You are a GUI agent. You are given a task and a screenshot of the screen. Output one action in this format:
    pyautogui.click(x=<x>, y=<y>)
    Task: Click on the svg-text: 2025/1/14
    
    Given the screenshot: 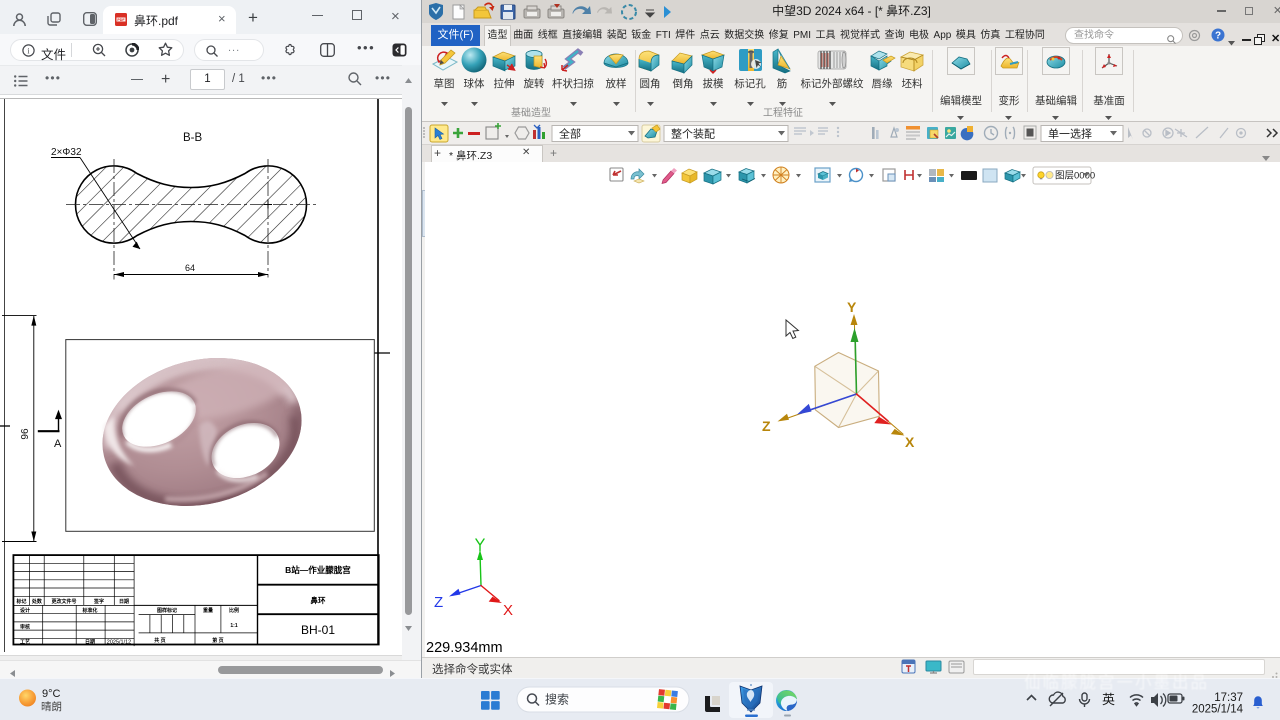 What is the action you would take?
    pyautogui.click(x=1218, y=710)
    